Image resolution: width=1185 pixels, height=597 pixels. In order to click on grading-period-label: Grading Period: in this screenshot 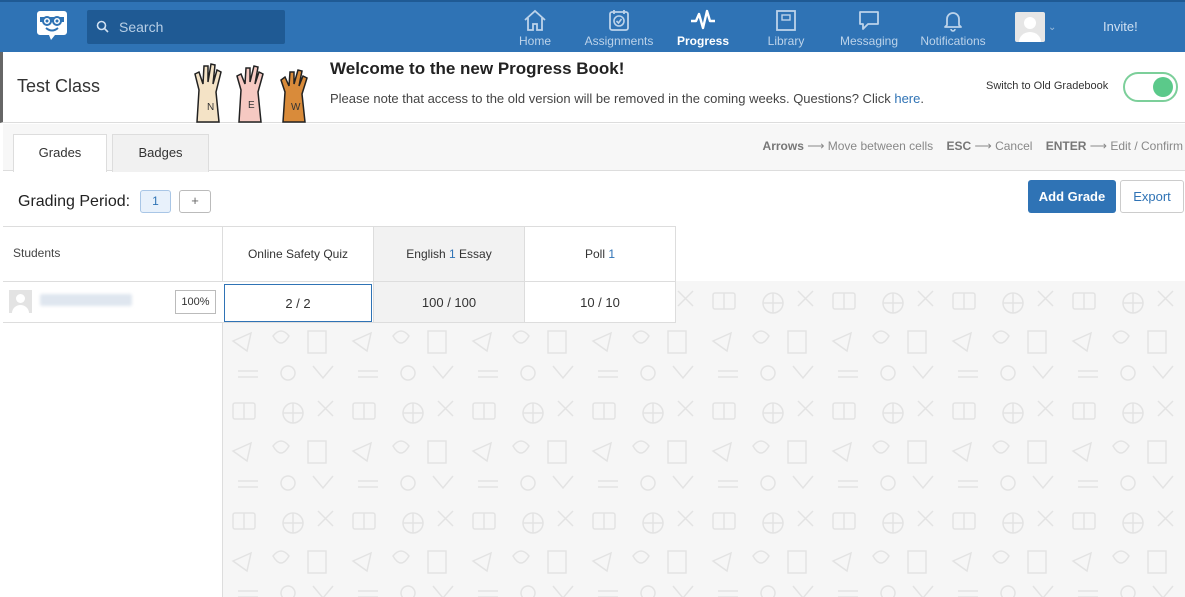, I will do `click(74, 201)`.